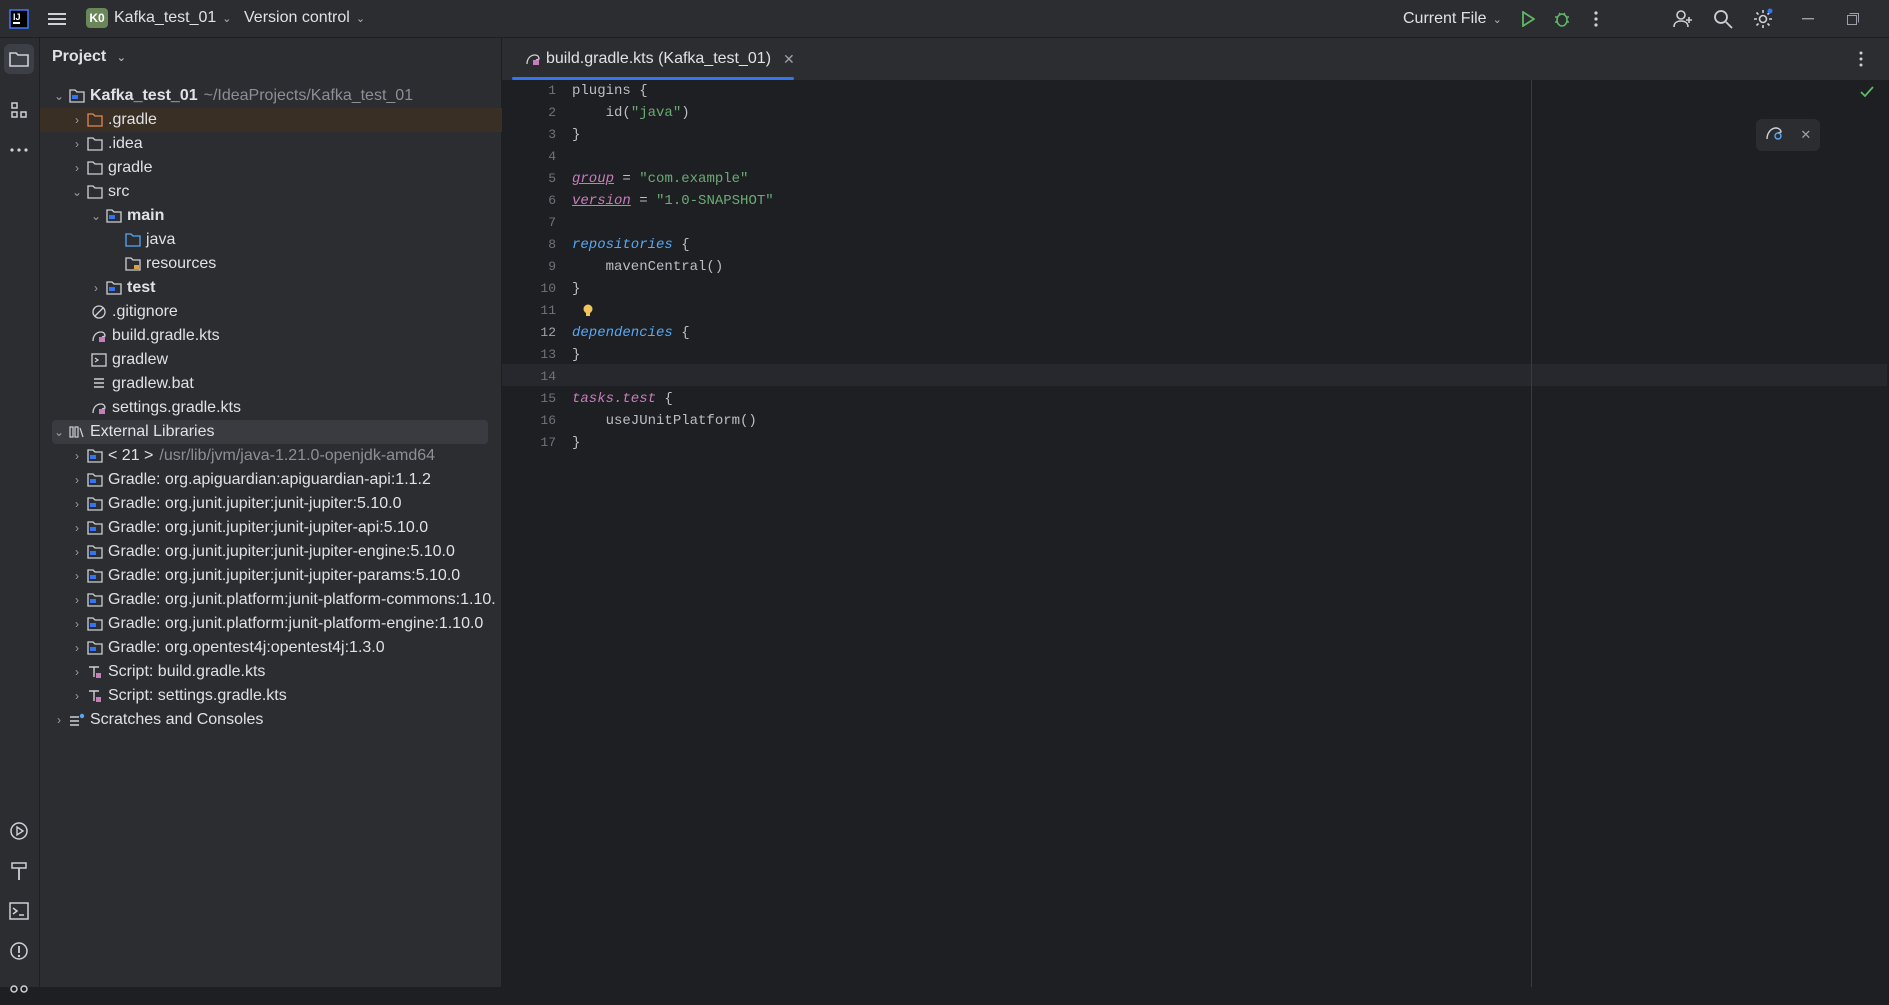 The image size is (1889, 1005). What do you see at coordinates (114, 288) in the screenshot?
I see `module-folder-icon` at bounding box center [114, 288].